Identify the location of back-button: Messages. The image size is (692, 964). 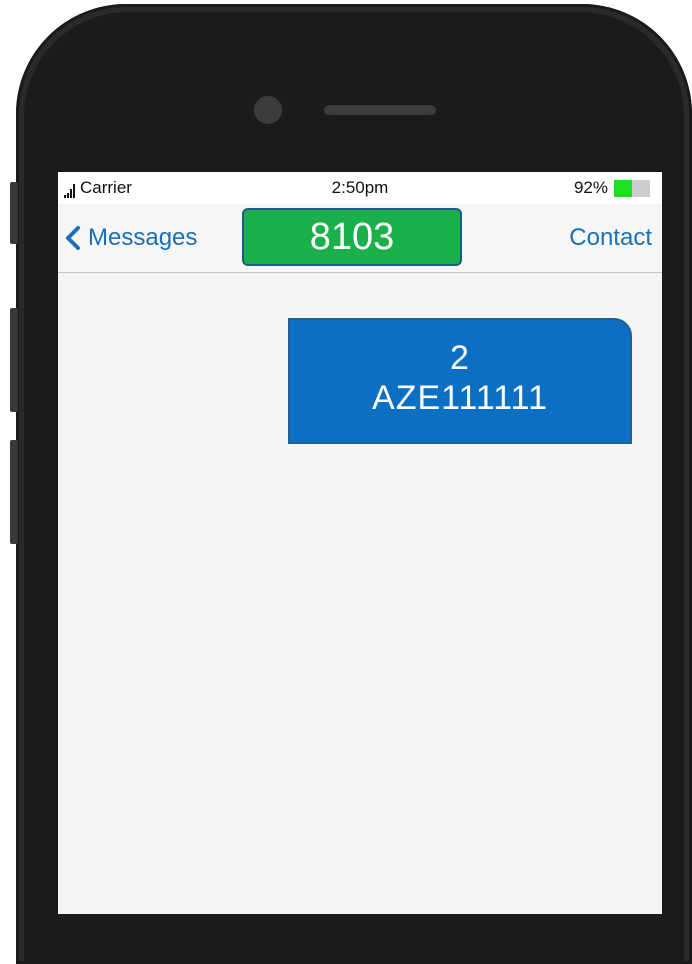
(129, 238).